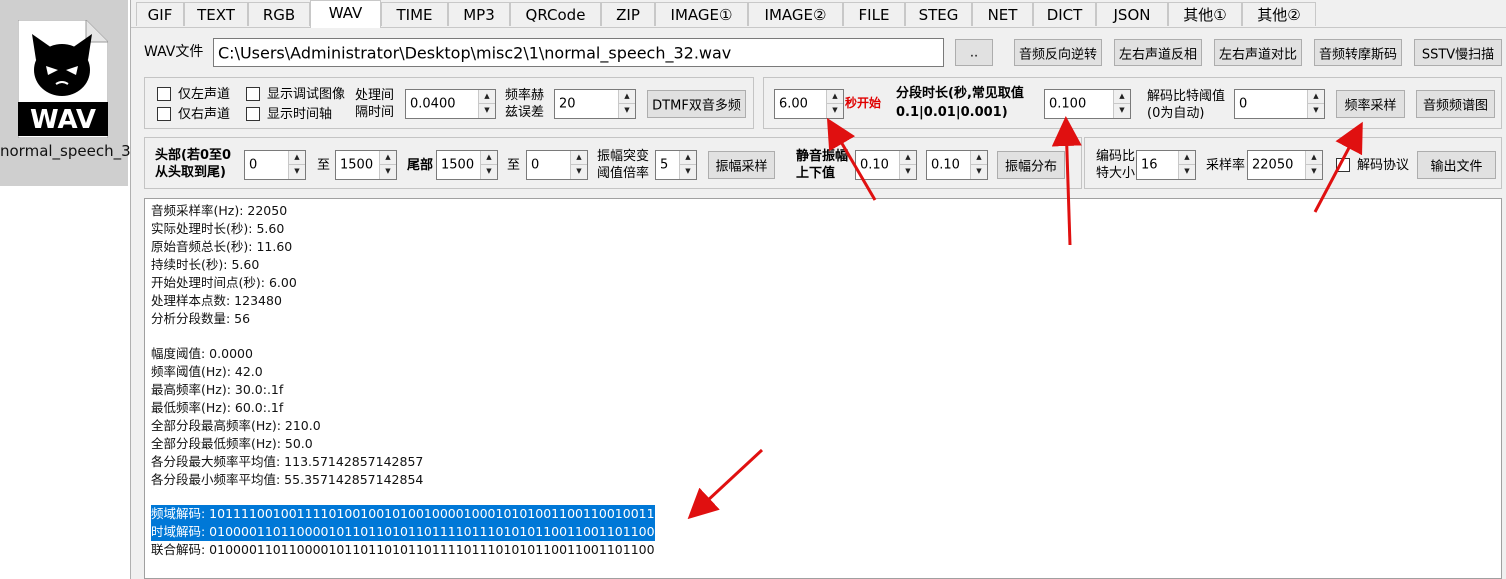 This screenshot has height=579, width=1506. Describe the element at coordinates (164, 94) in the screenshot. I see `left-channel-checkbox` at that location.